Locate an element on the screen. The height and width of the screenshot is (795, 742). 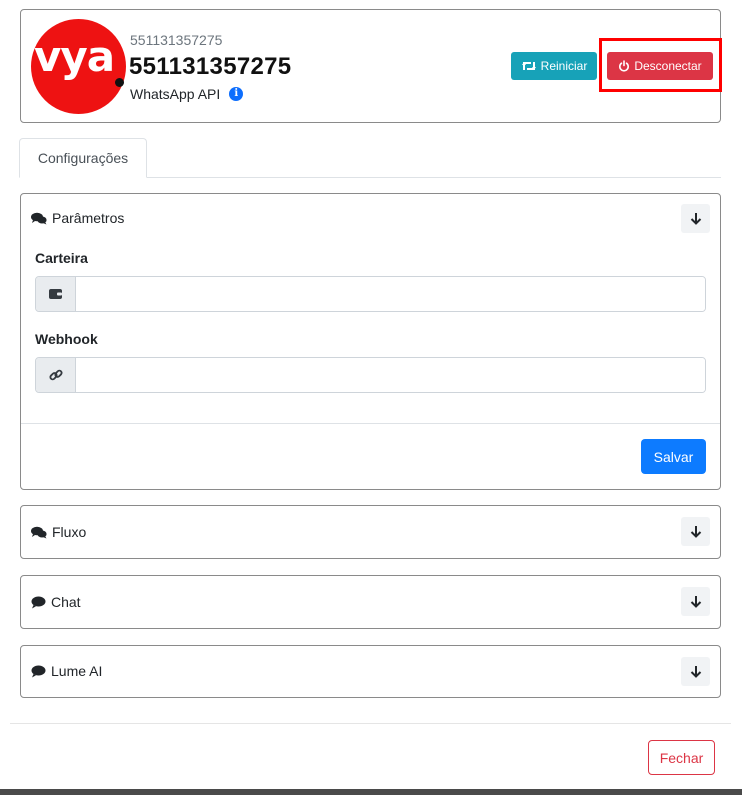
link-icon is located at coordinates (56, 375).